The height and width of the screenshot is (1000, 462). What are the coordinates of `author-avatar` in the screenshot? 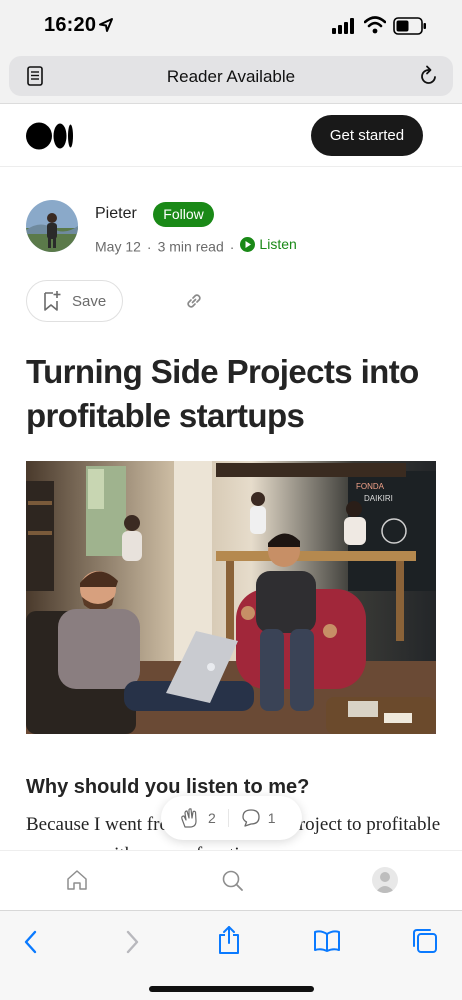 It's located at (52, 226).